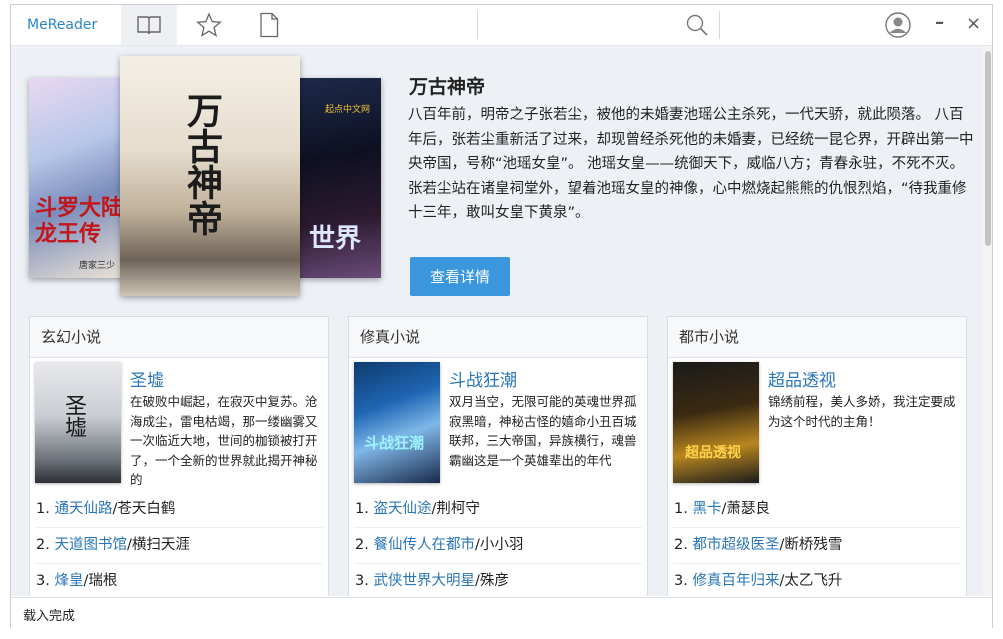 This screenshot has height=639, width=1003. Describe the element at coordinates (939, 22) in the screenshot. I see `minimize-button: –` at that location.